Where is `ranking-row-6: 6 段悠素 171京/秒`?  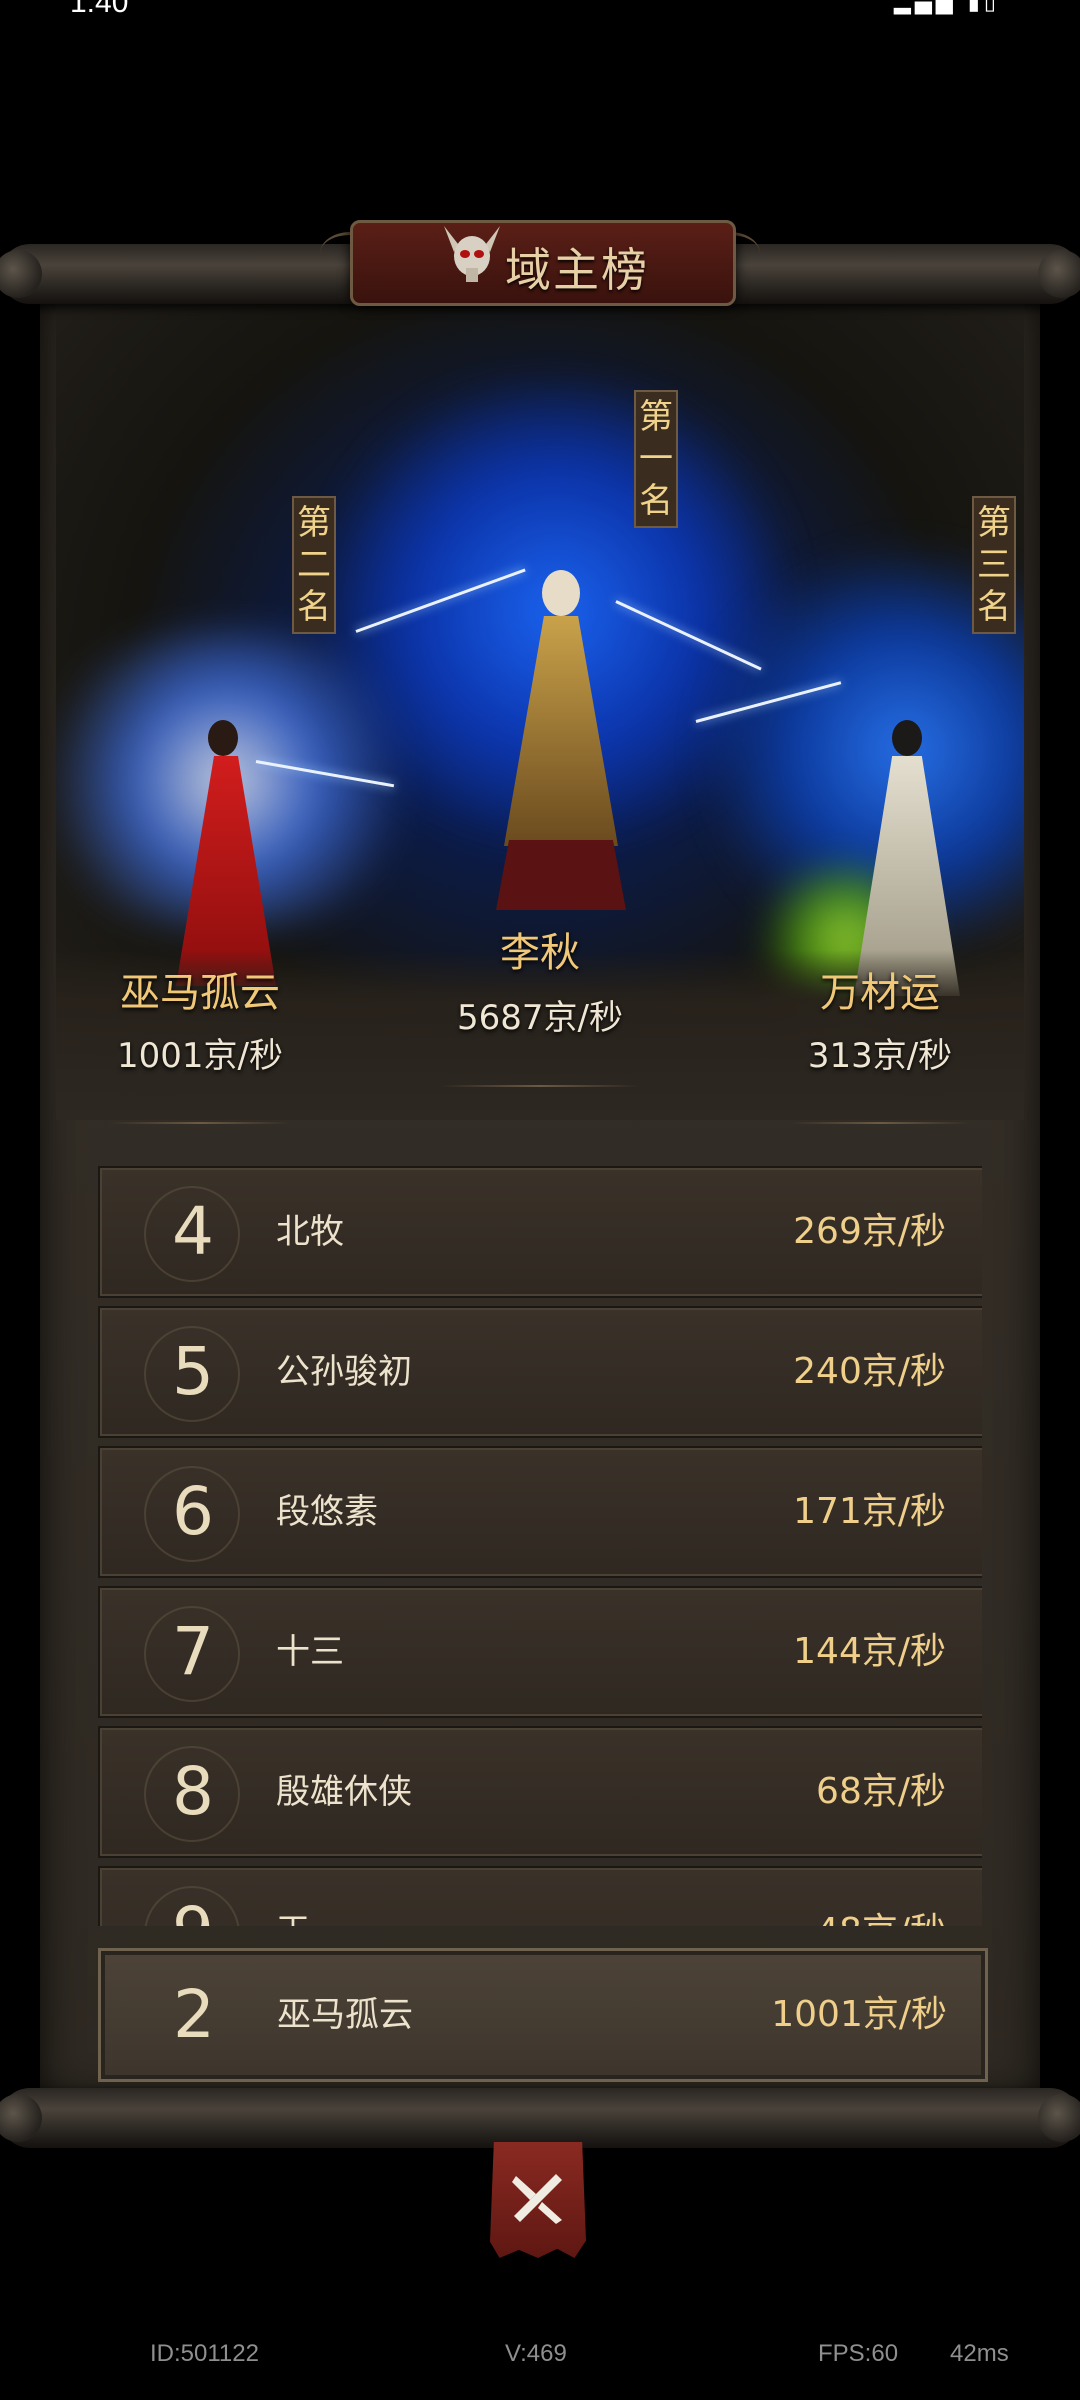
ranking-row-6: 6 段悠素 171京/秒 is located at coordinates (540, 1512).